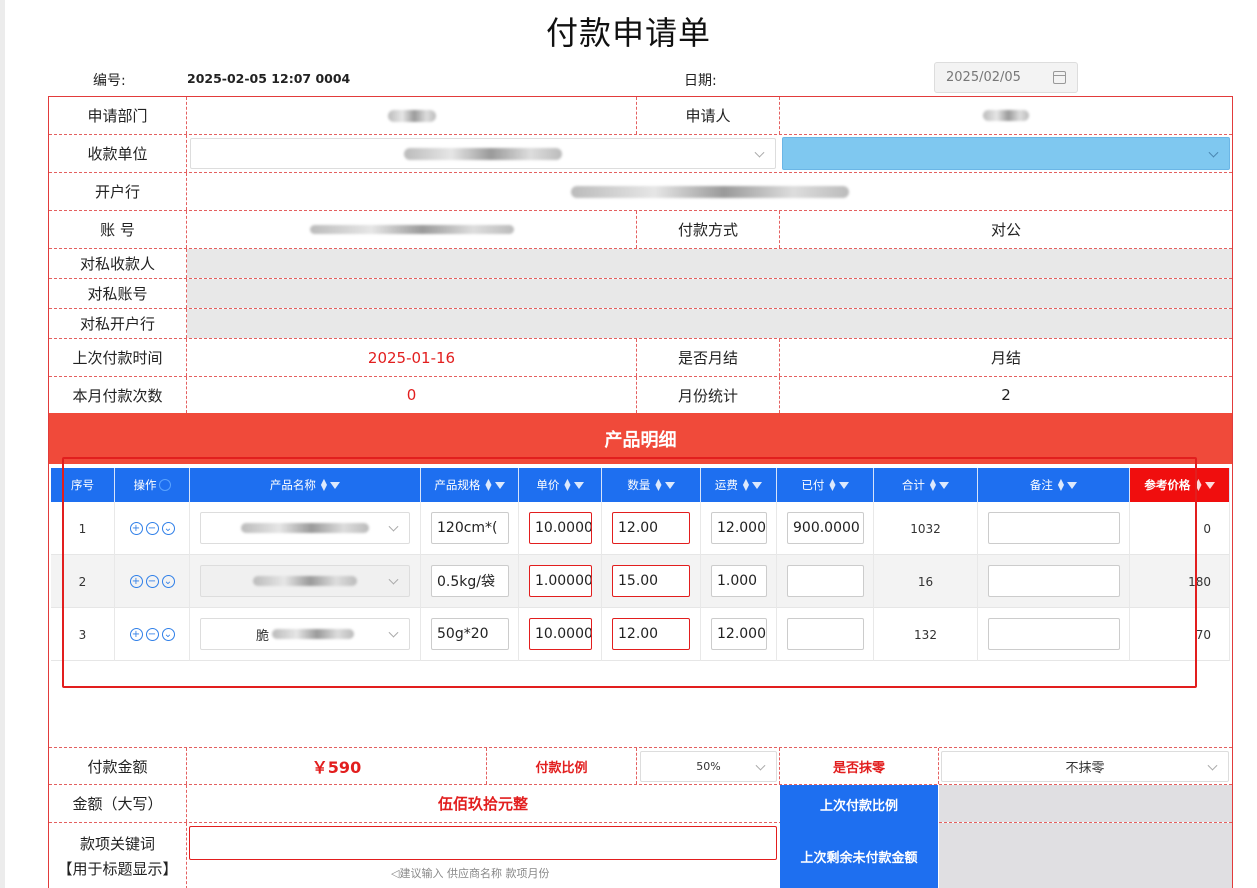 Image resolution: width=1257 pixels, height=888 pixels. What do you see at coordinates (269, 78) in the screenshot?
I see `number-value: 2025-02-05 12:07 0004` at bounding box center [269, 78].